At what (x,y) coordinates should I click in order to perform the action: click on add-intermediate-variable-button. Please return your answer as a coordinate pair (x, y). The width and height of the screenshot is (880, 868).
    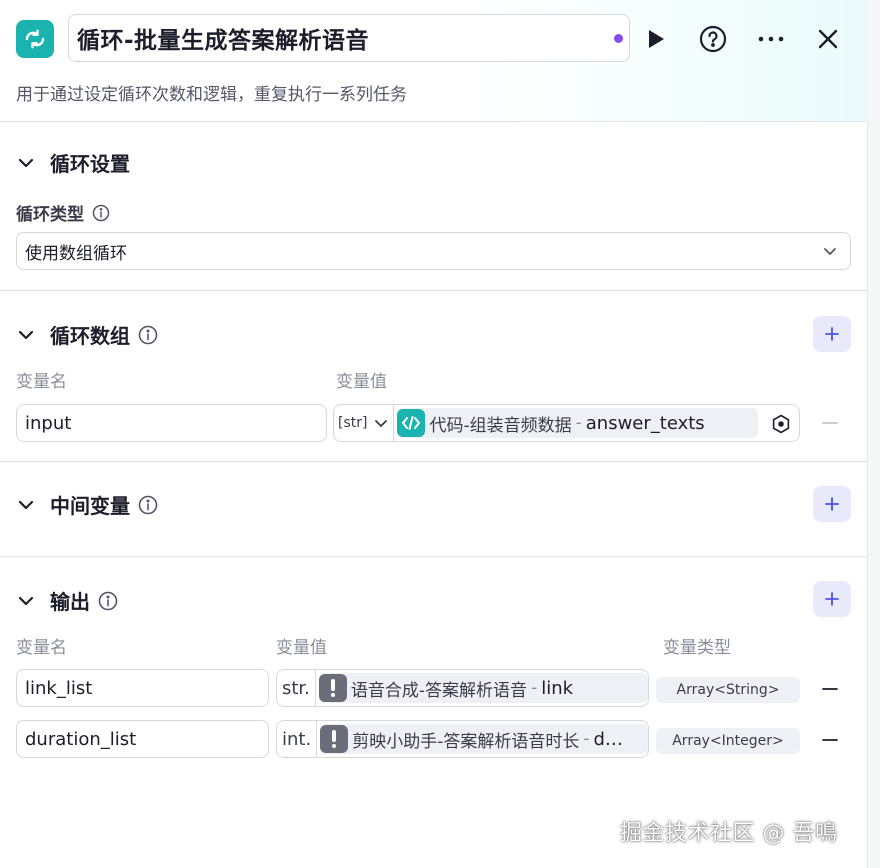
    Looking at the image, I should click on (832, 504).